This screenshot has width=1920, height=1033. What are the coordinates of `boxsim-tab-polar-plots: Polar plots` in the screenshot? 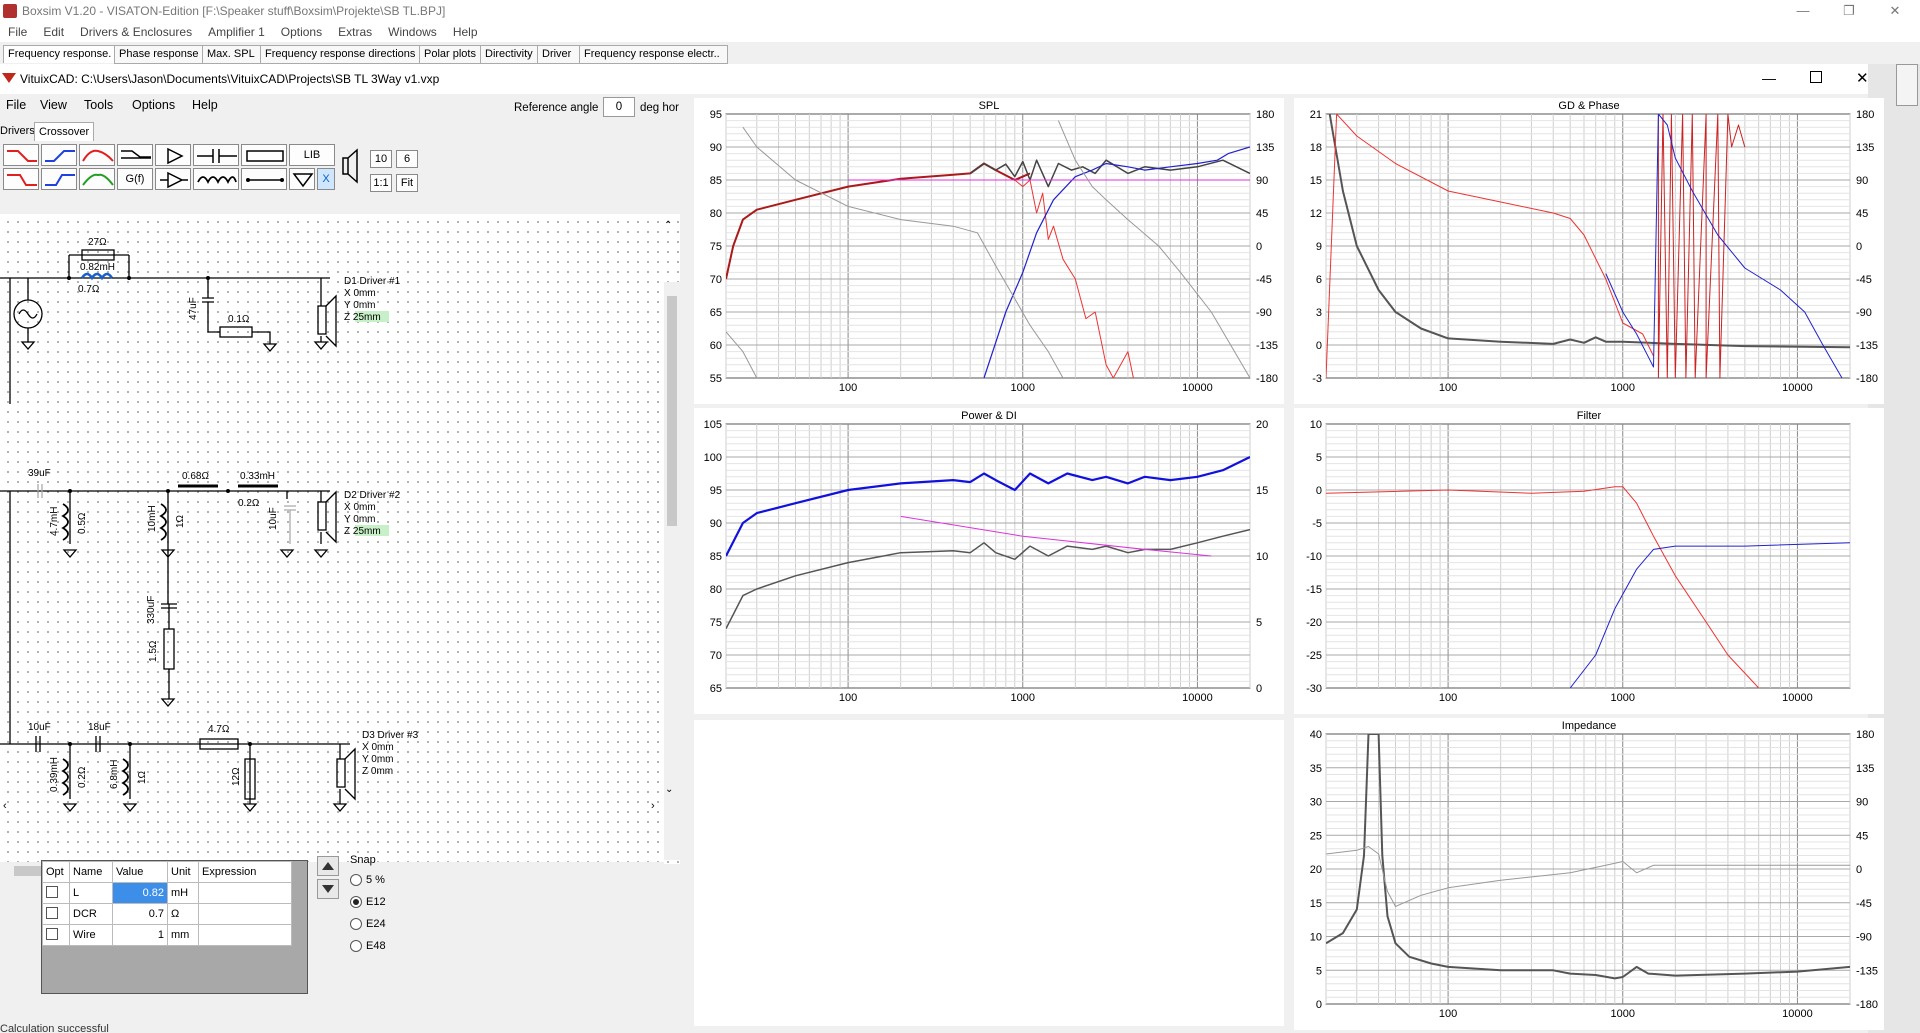 It's located at (452, 54).